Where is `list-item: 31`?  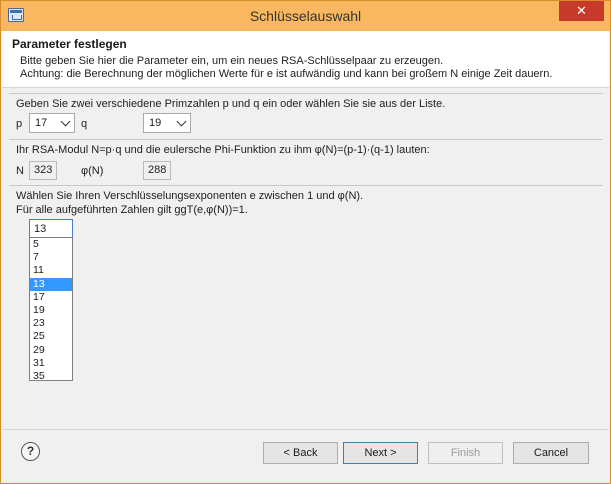 list-item: 31 is located at coordinates (51, 363).